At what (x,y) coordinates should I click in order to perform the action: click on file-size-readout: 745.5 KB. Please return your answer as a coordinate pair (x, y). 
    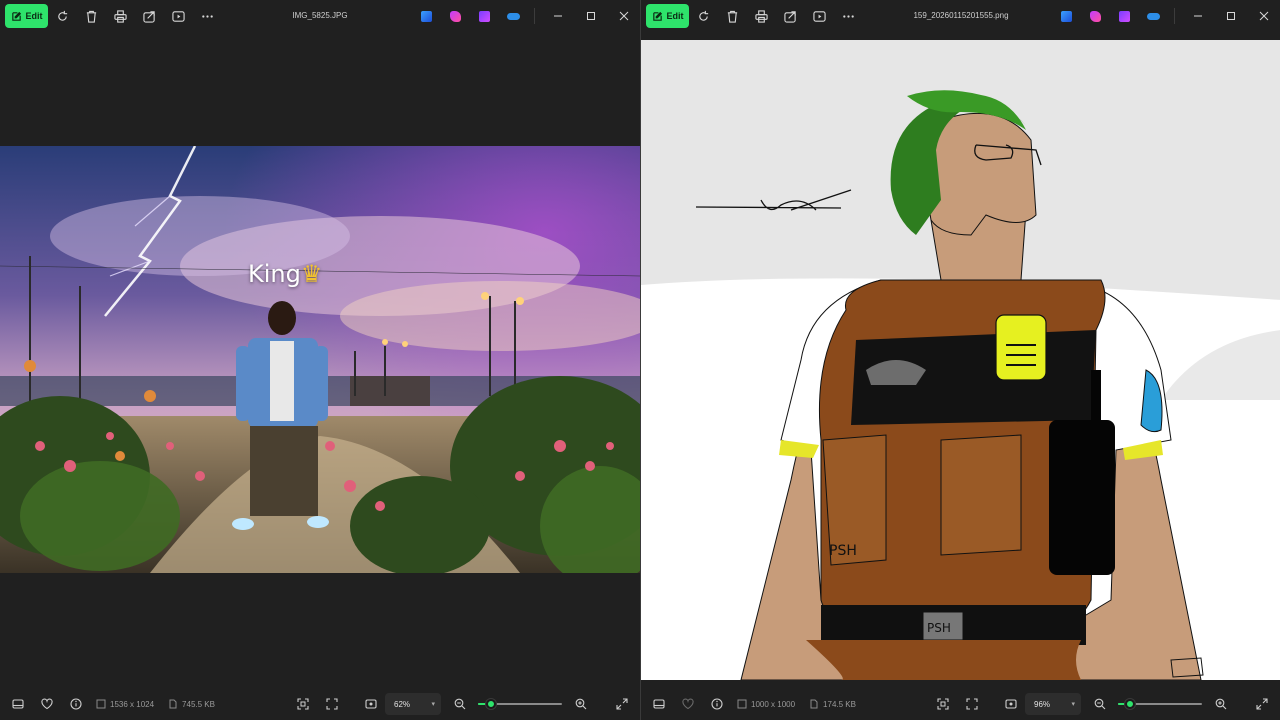
    Looking at the image, I should click on (191, 704).